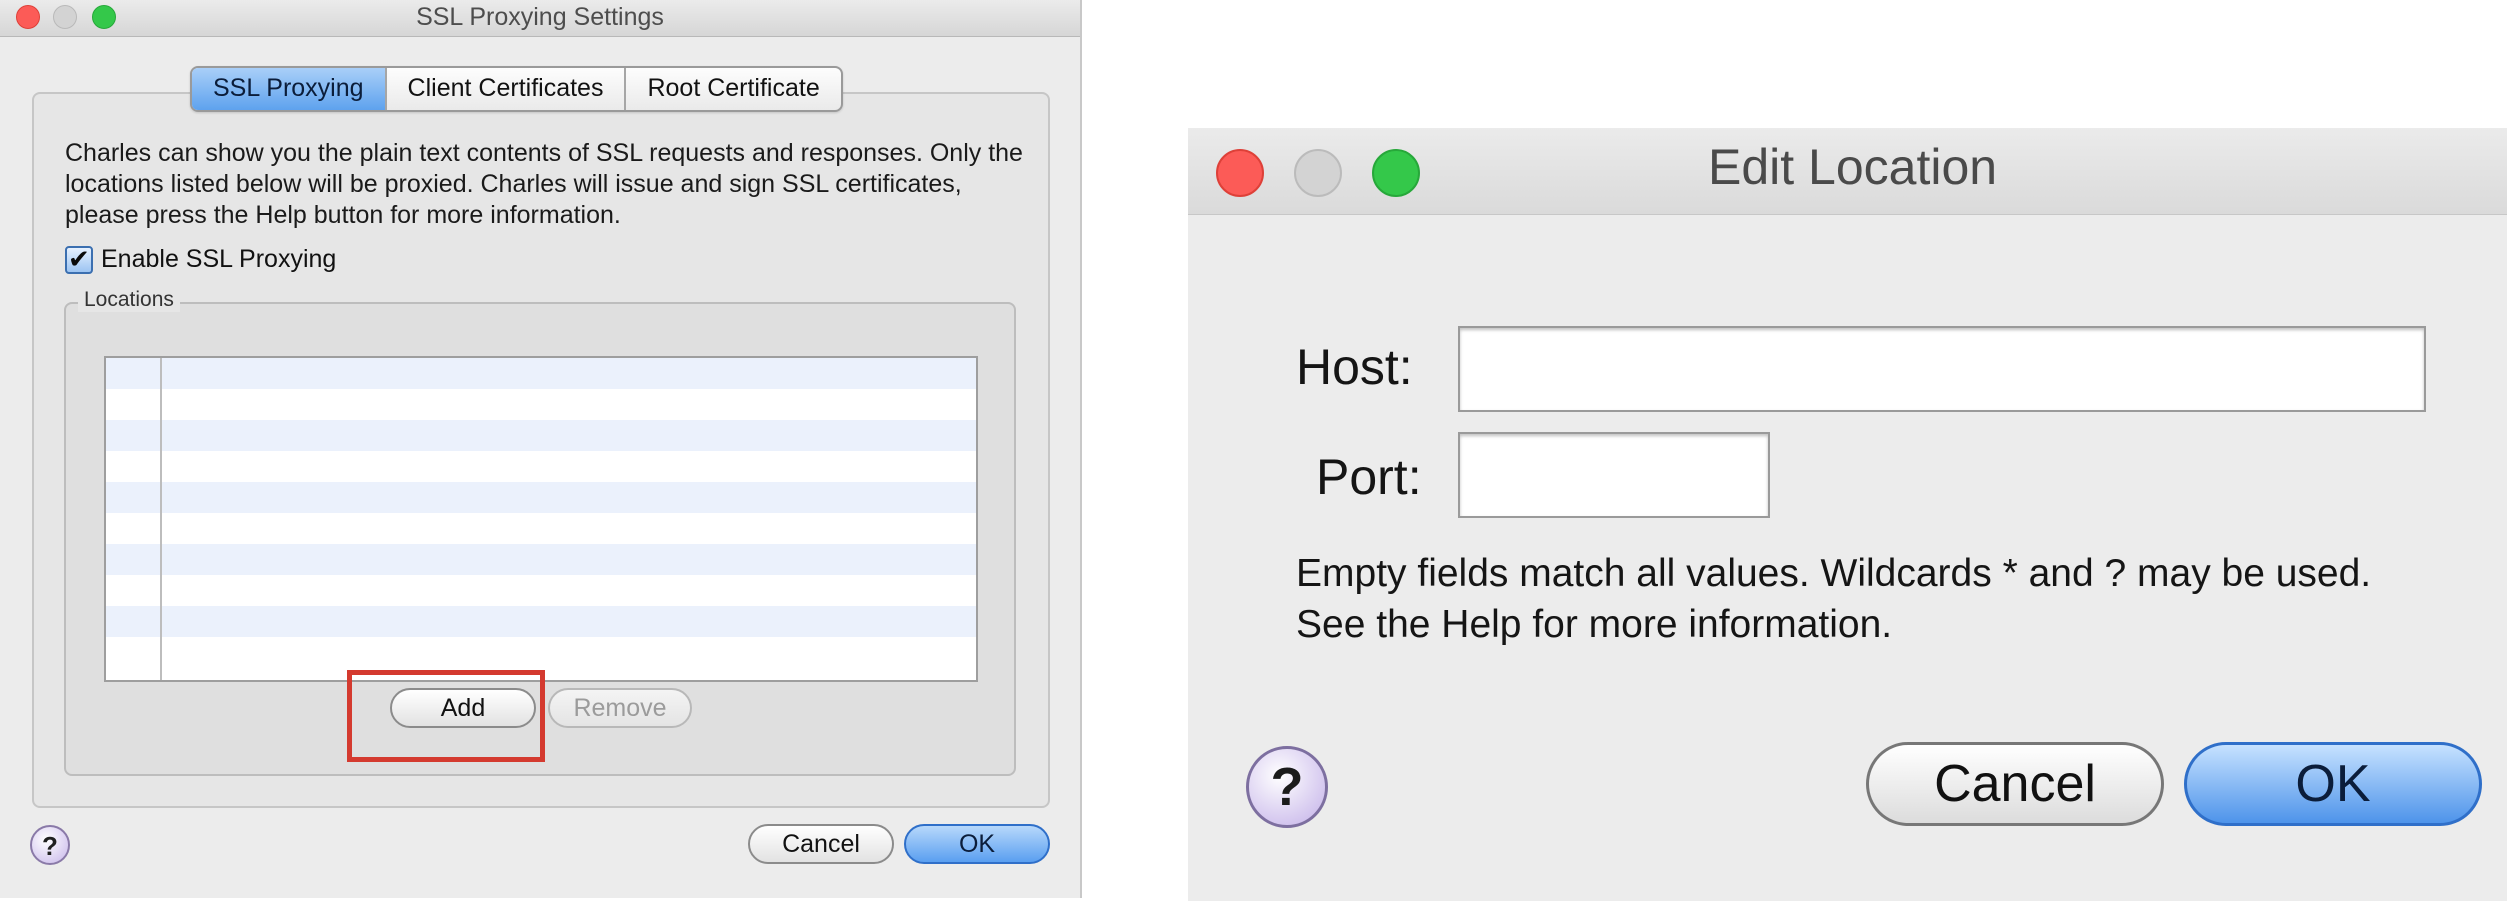  Describe the element at coordinates (1240, 173) in the screenshot. I see `close-window-button` at that location.